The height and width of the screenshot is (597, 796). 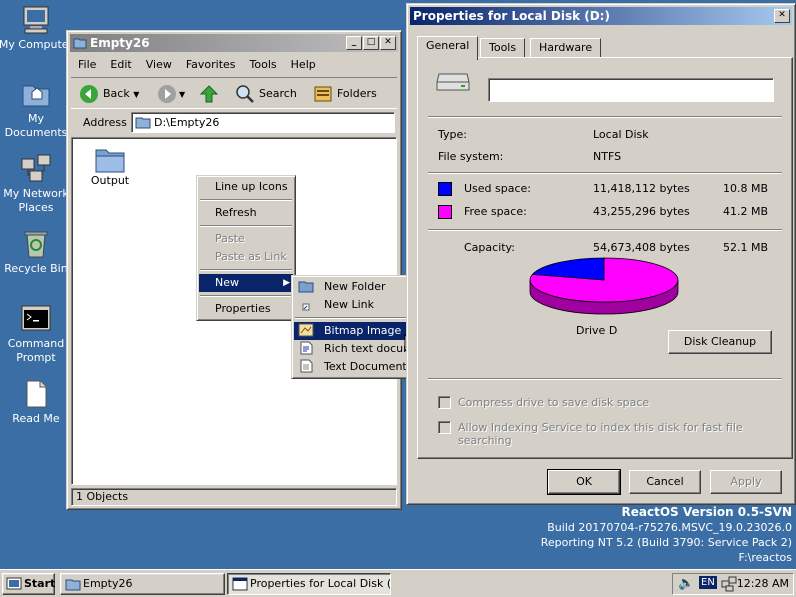 I want to click on address-label: Address, so click(x=105, y=122).